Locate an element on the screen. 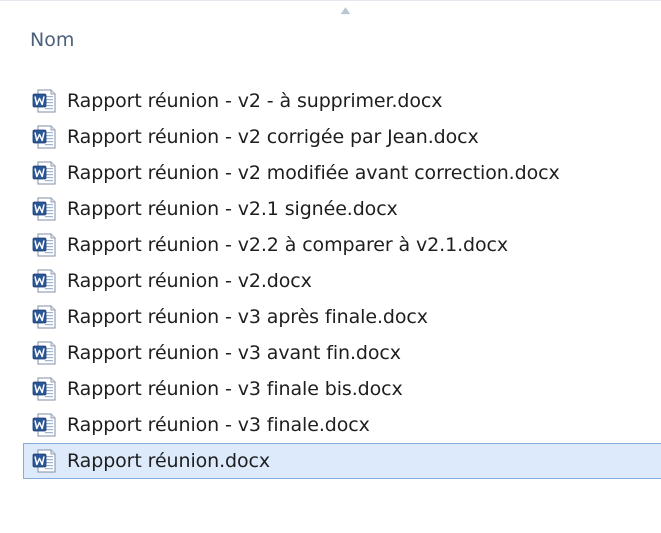 This screenshot has height=533, width=661. file-name: Rapport réunion - v3 après finale.docx is located at coordinates (247, 317).